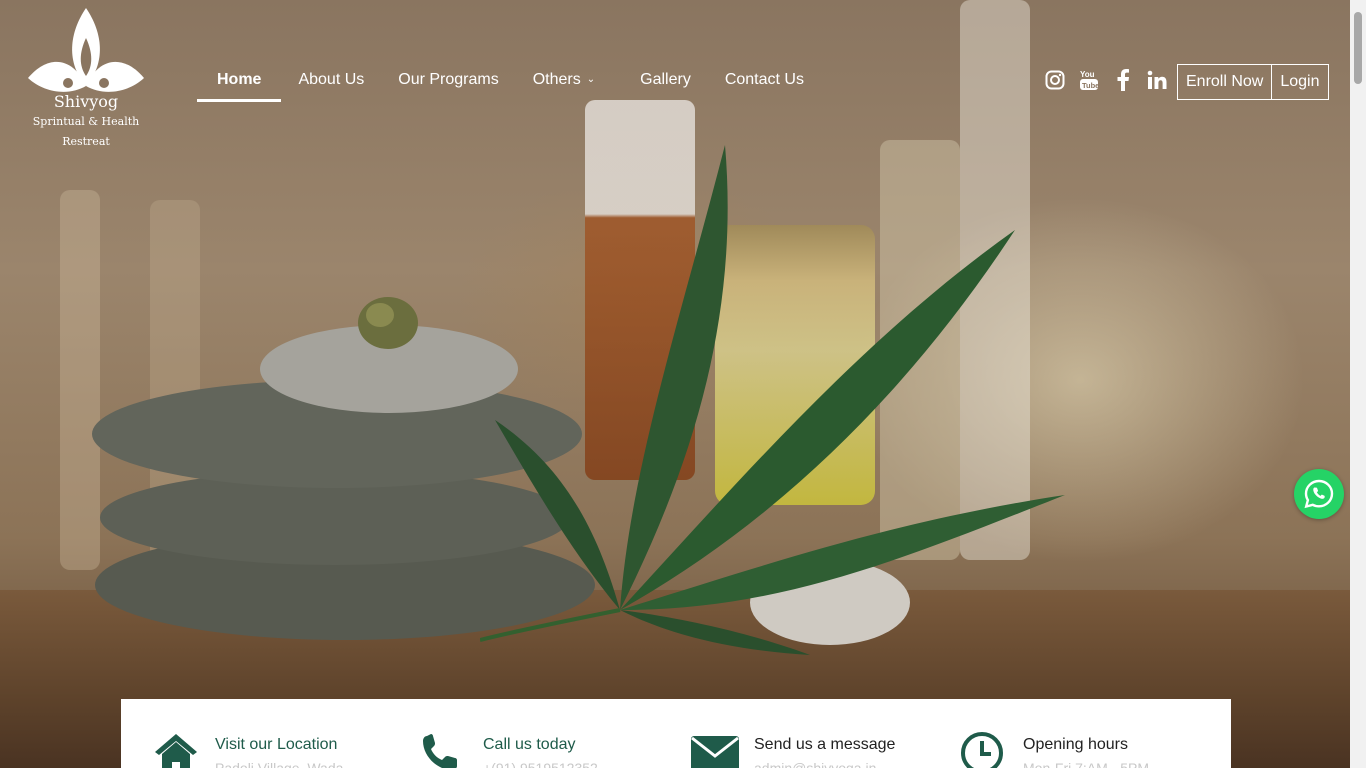  Describe the element at coordinates (86, 141) in the screenshot. I see `logo-tagline-2: Restreat` at that location.